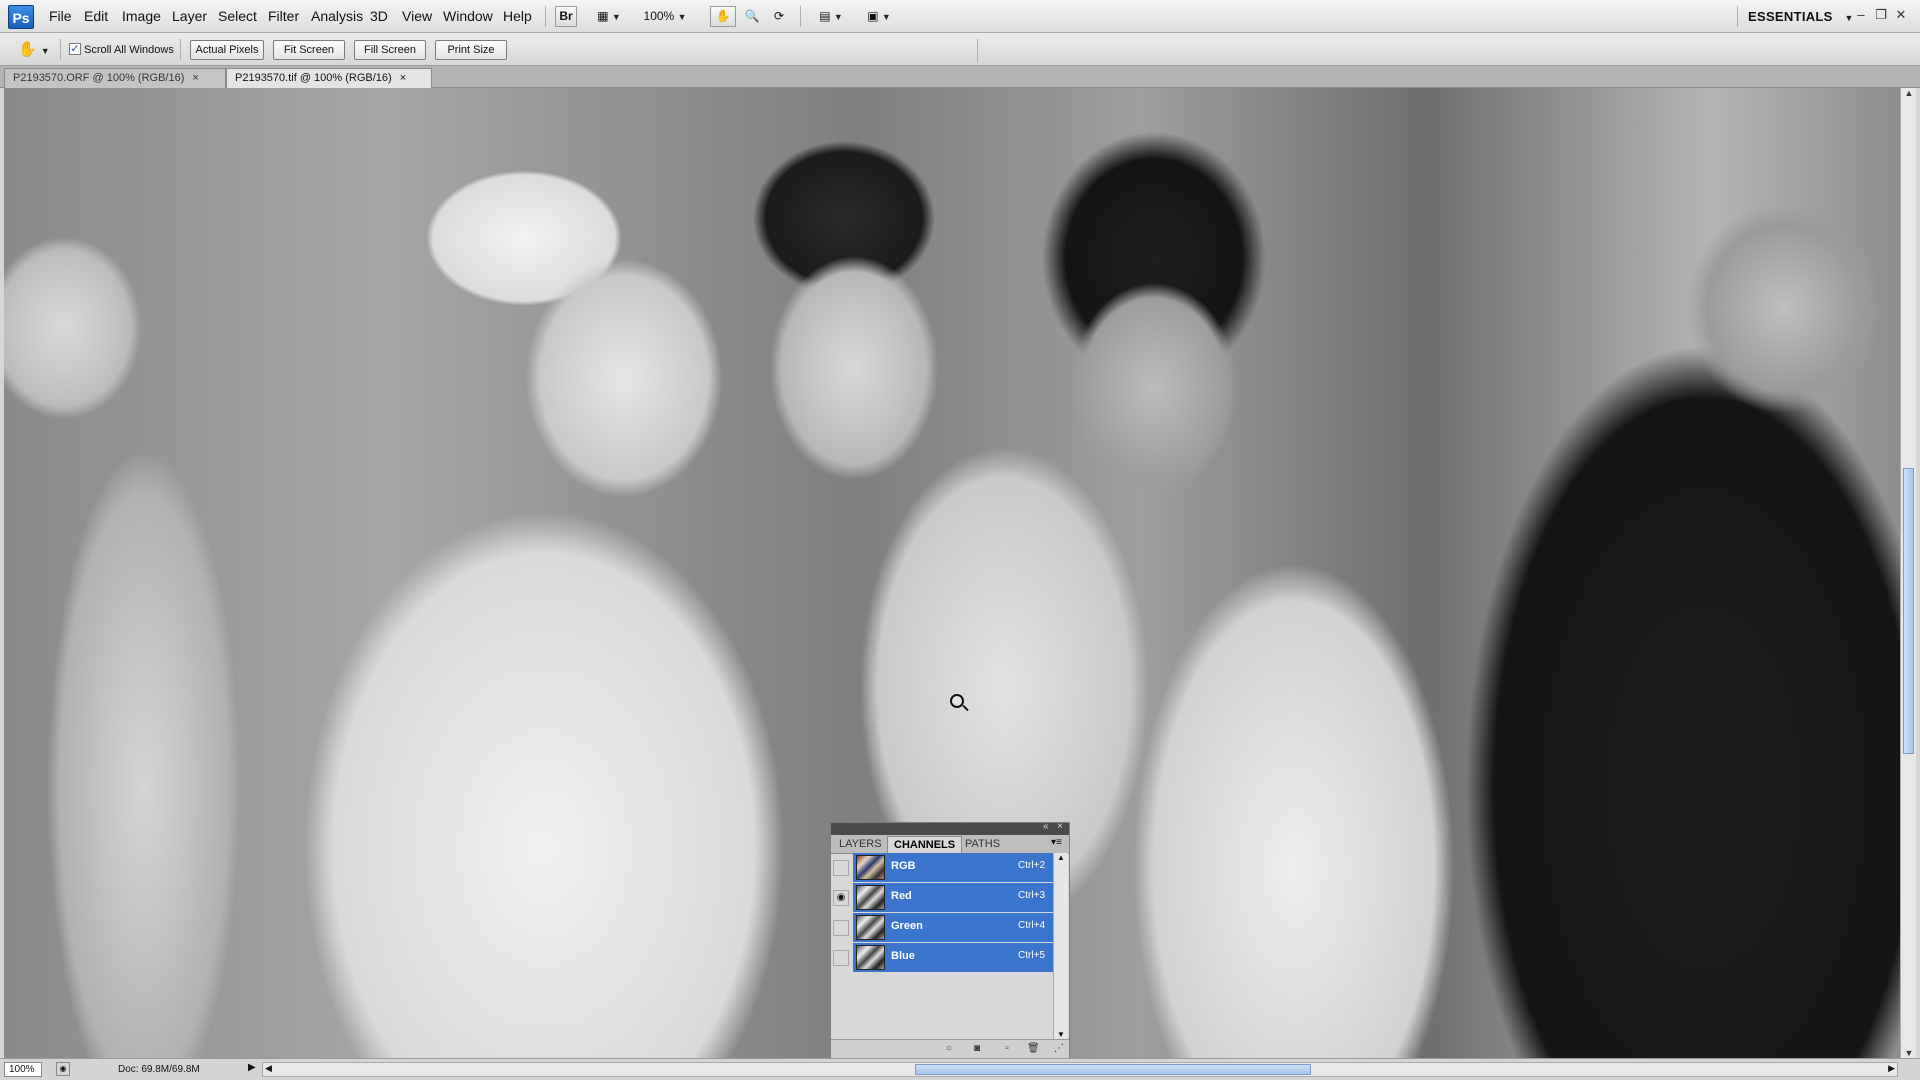 Image resolution: width=1920 pixels, height=1080 pixels. What do you see at coordinates (1033, 1048) in the screenshot?
I see `trash-icon: 🗑` at bounding box center [1033, 1048].